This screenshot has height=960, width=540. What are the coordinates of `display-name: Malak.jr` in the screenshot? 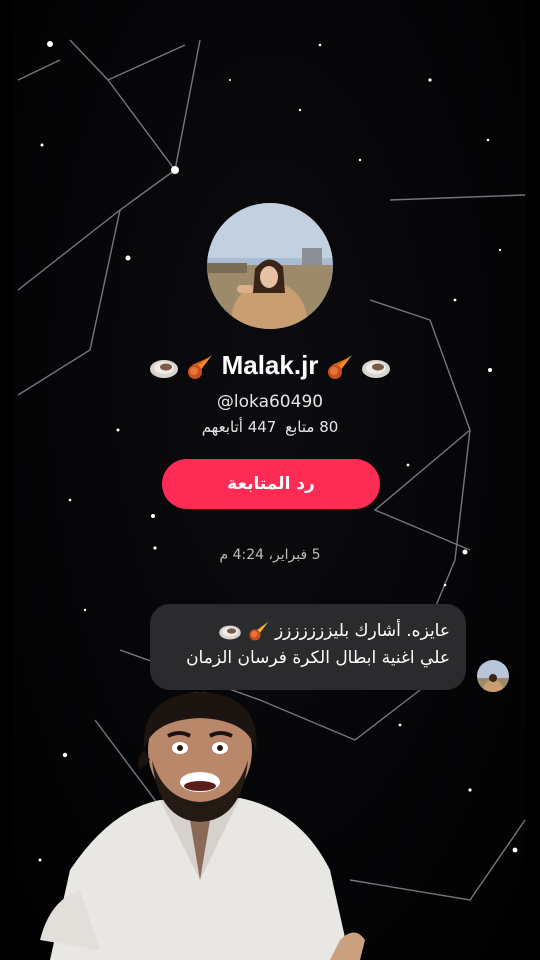 It's located at (270, 365).